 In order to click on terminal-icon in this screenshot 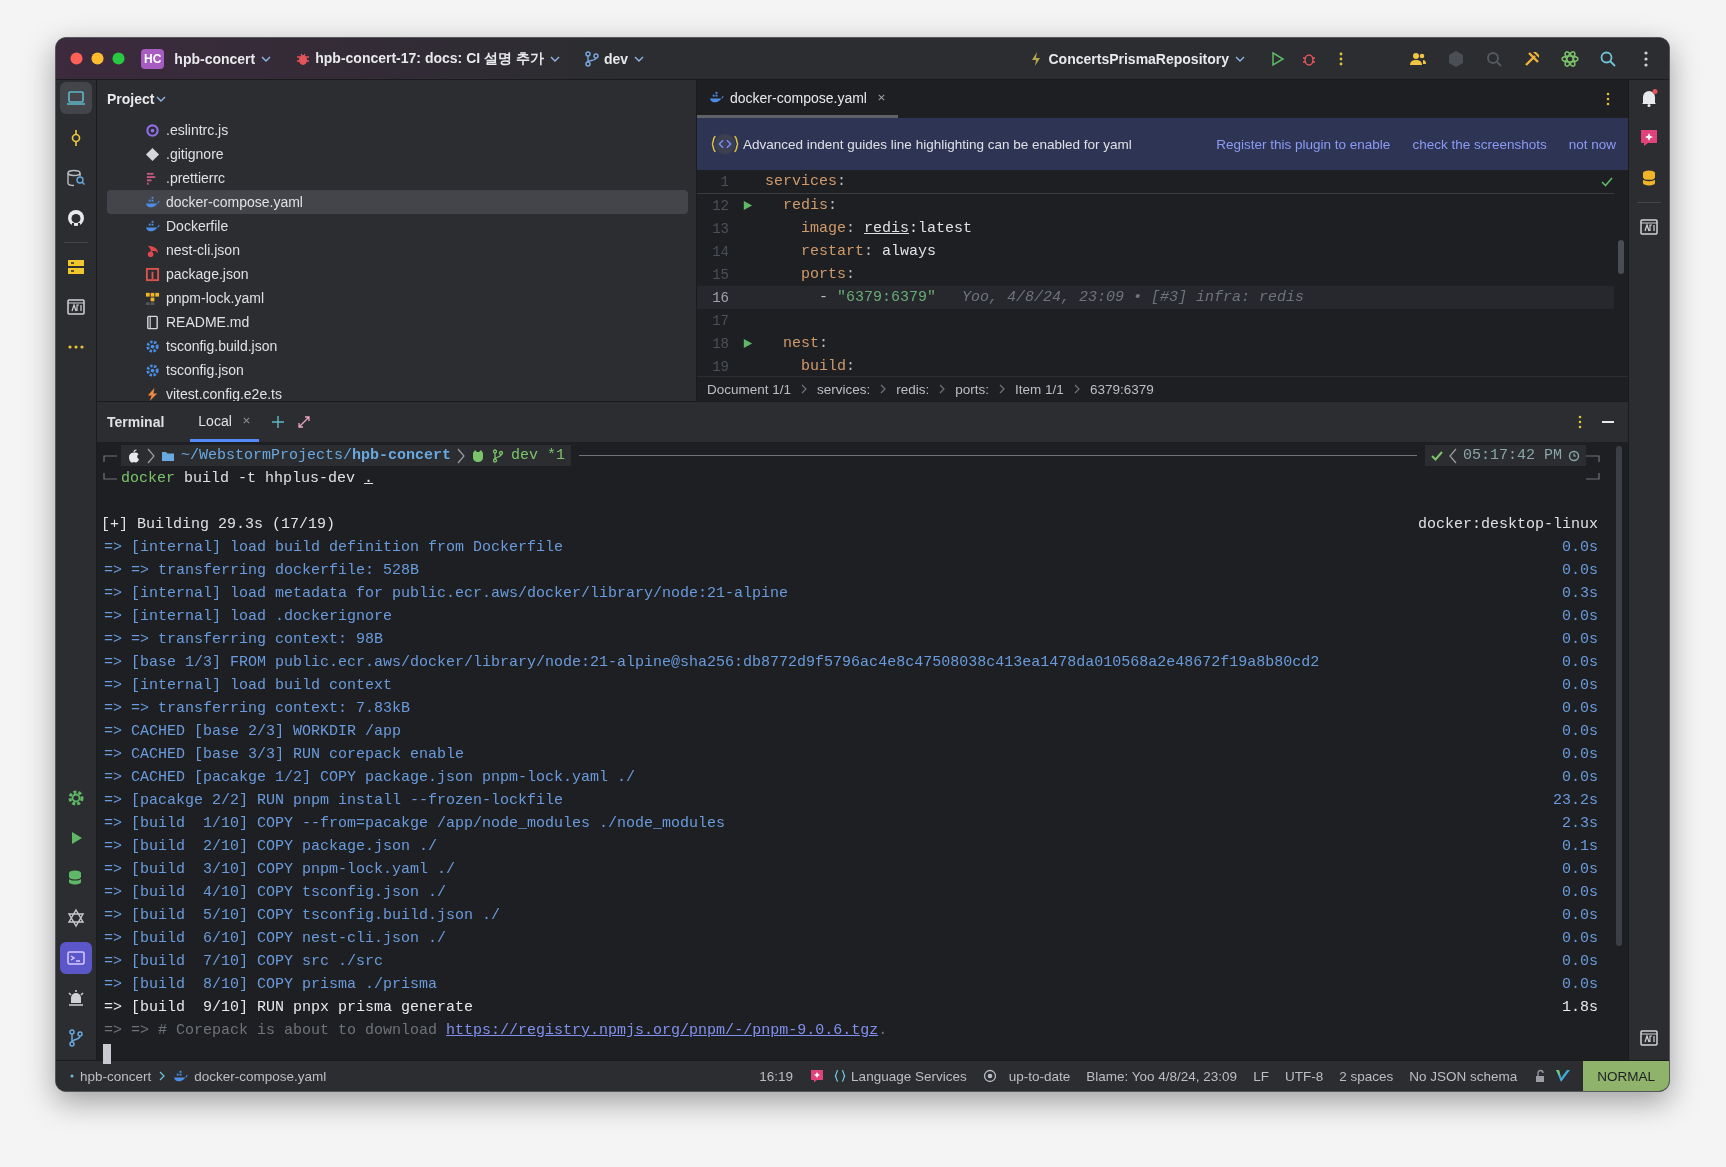, I will do `click(76, 958)`.